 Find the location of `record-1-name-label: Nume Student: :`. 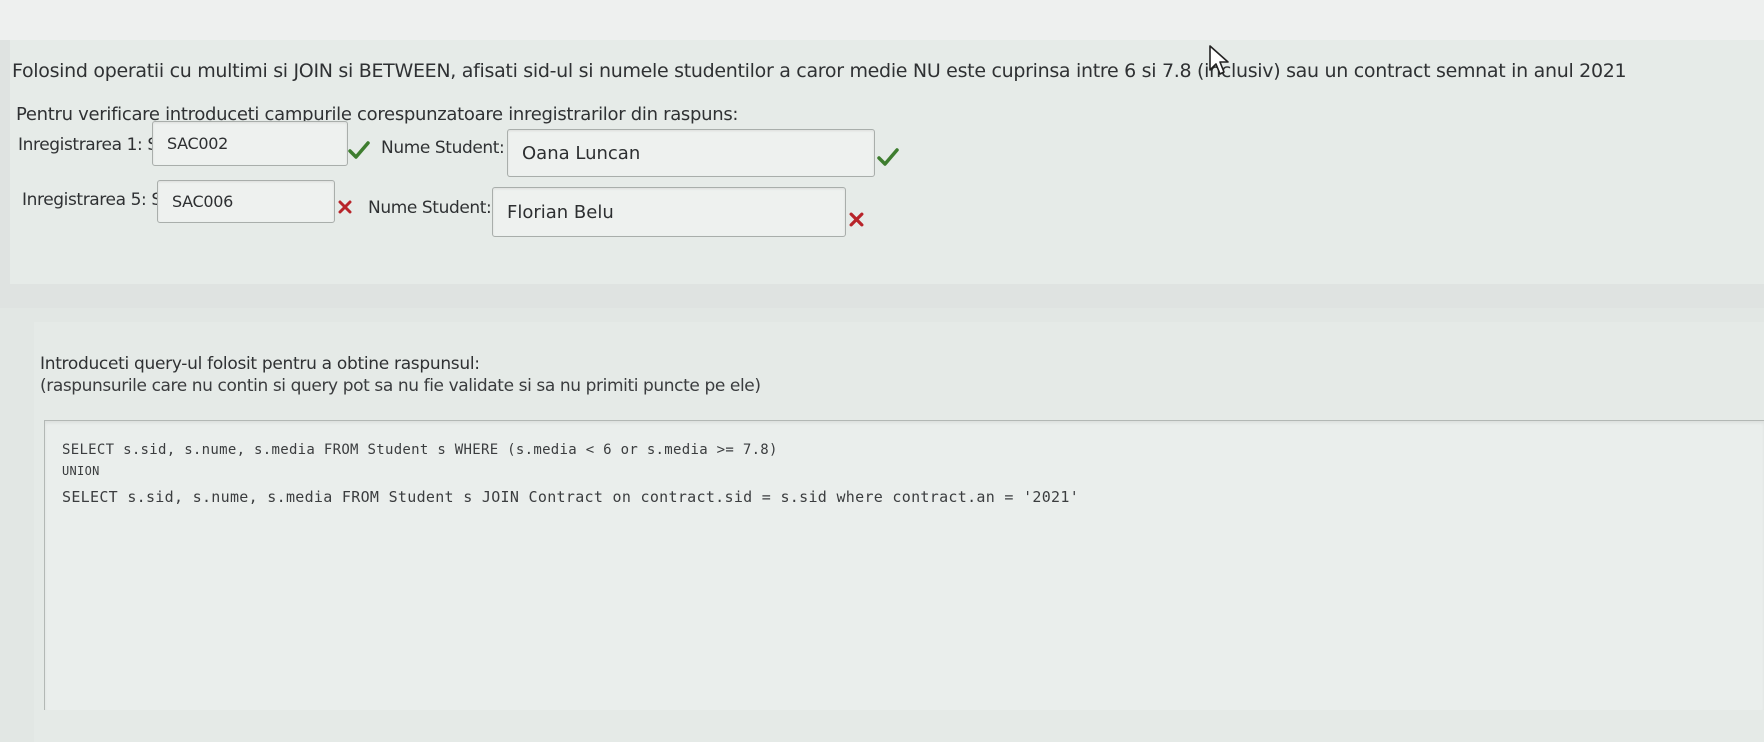

record-1-name-label: Nume Student: : is located at coordinates (448, 148).